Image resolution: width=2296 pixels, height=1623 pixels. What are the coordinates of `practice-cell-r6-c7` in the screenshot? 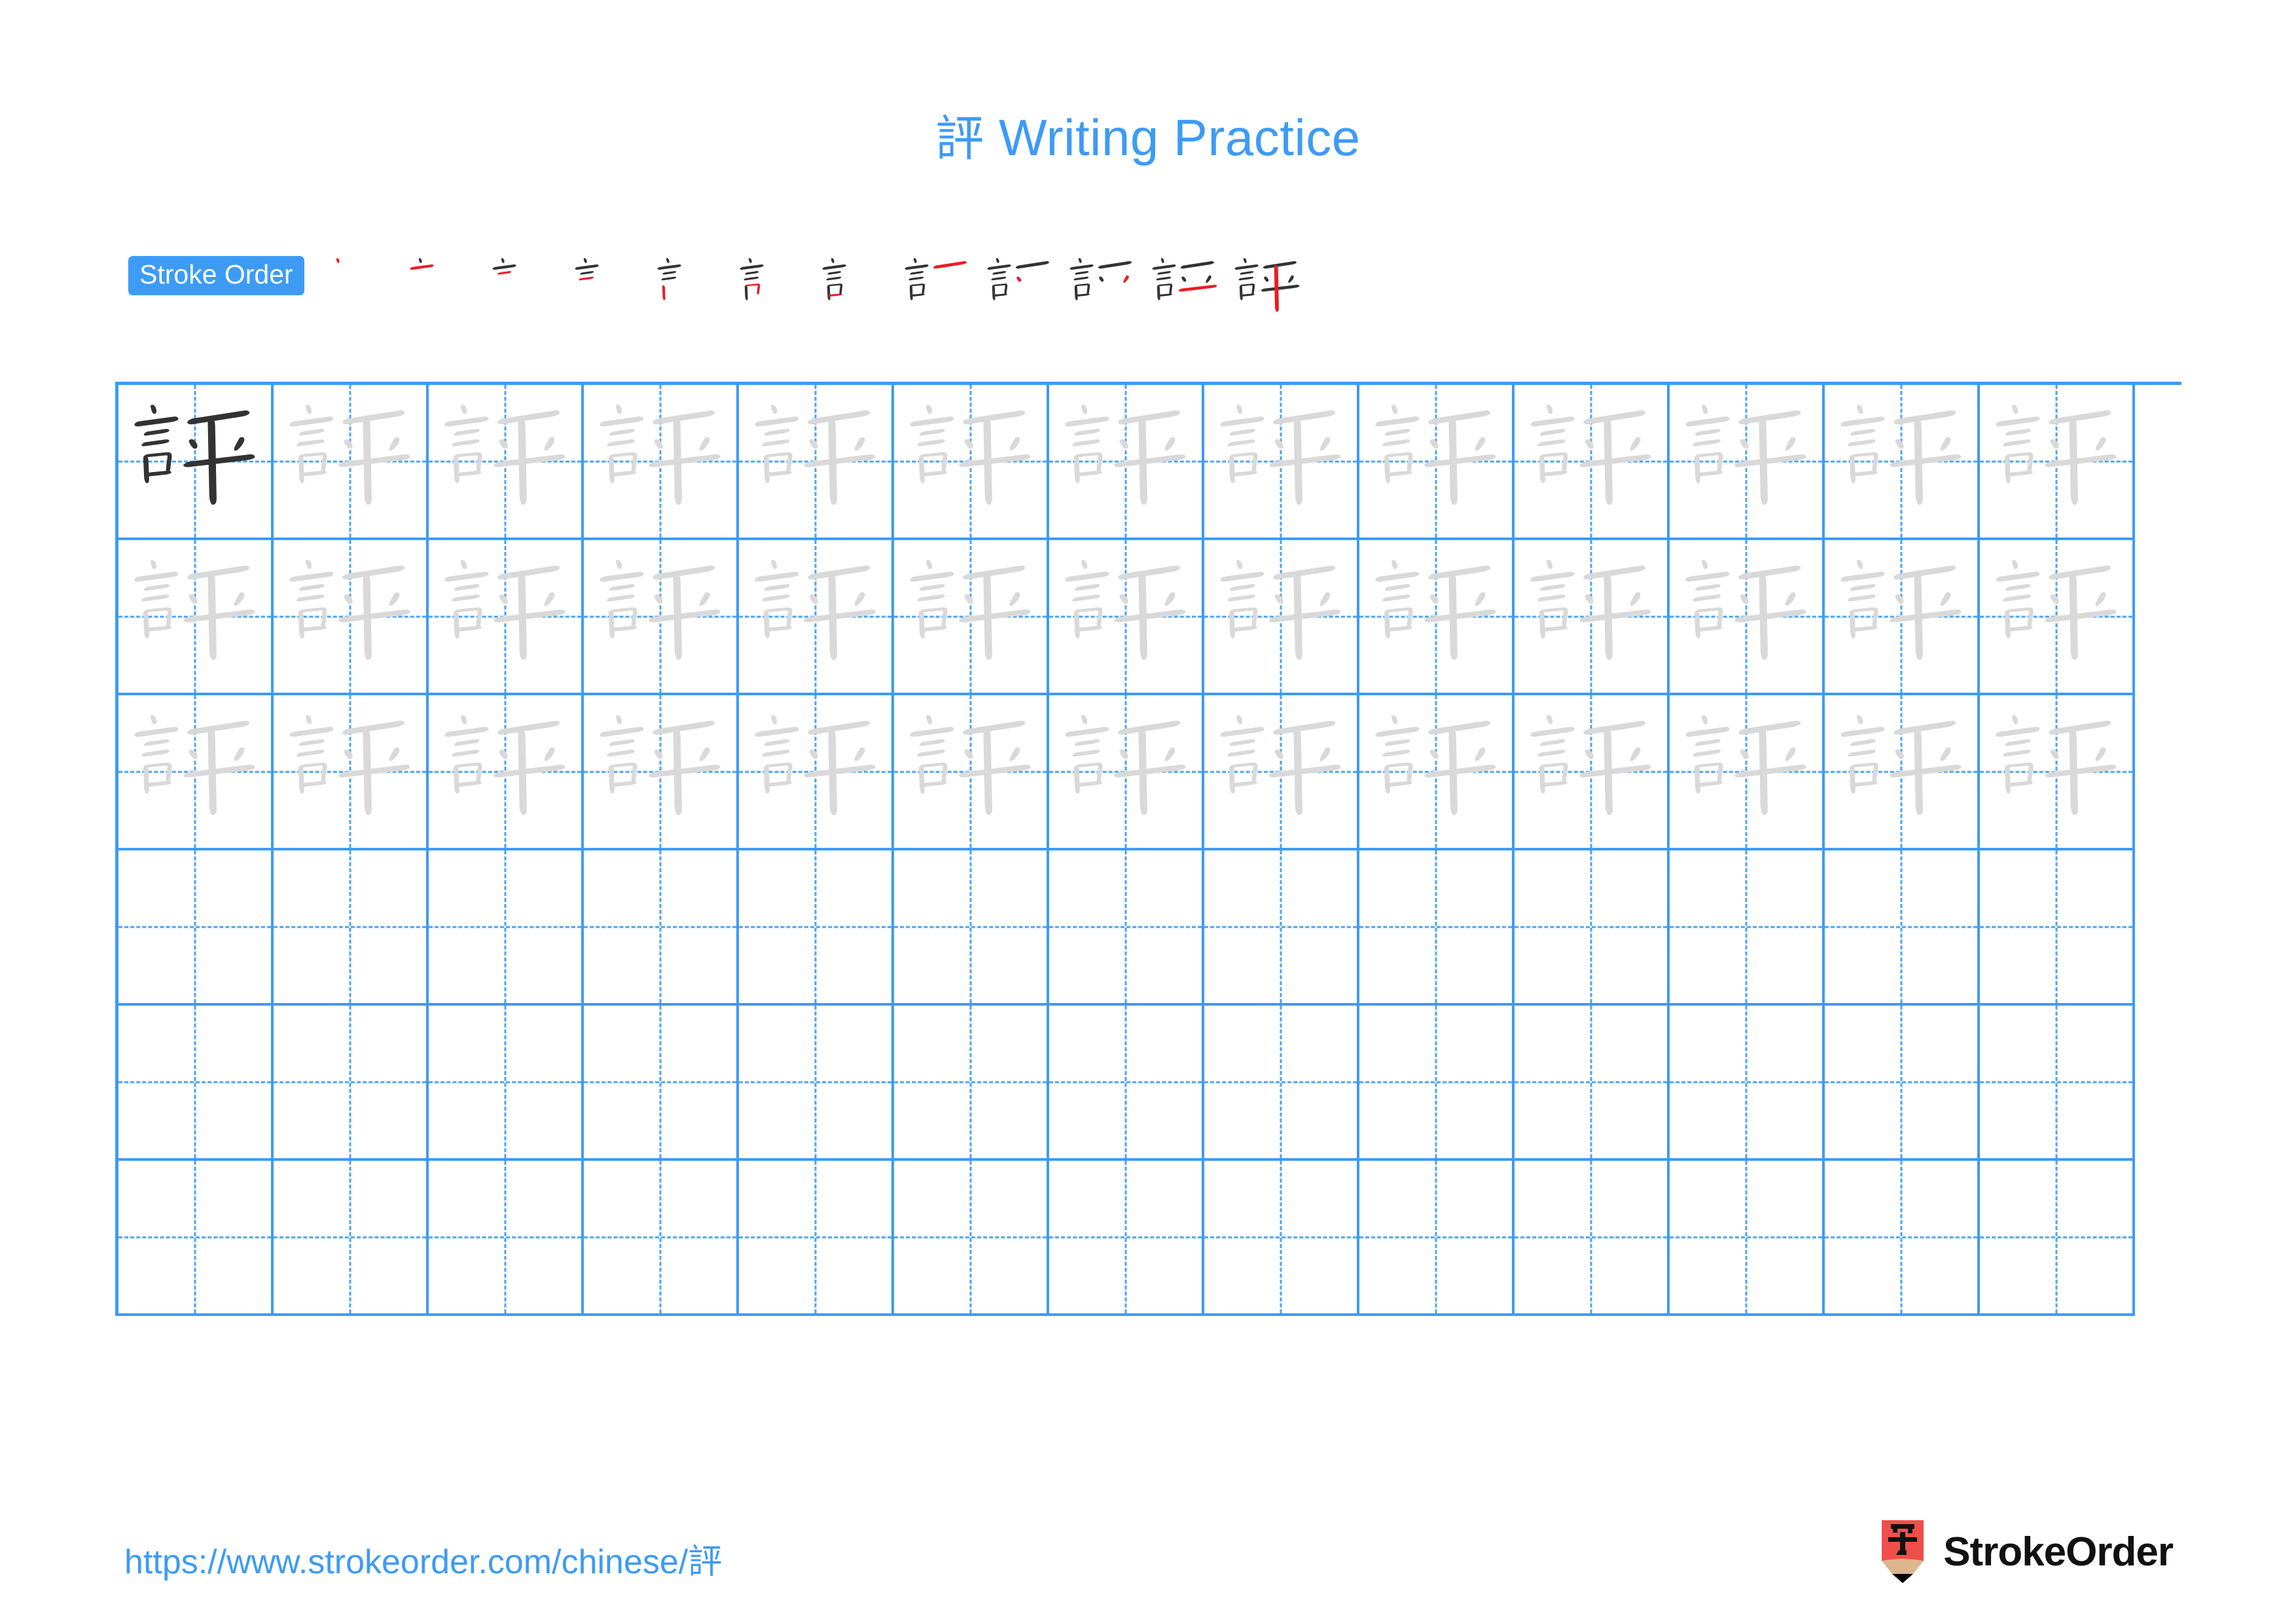 It's located at (1126, 1238).